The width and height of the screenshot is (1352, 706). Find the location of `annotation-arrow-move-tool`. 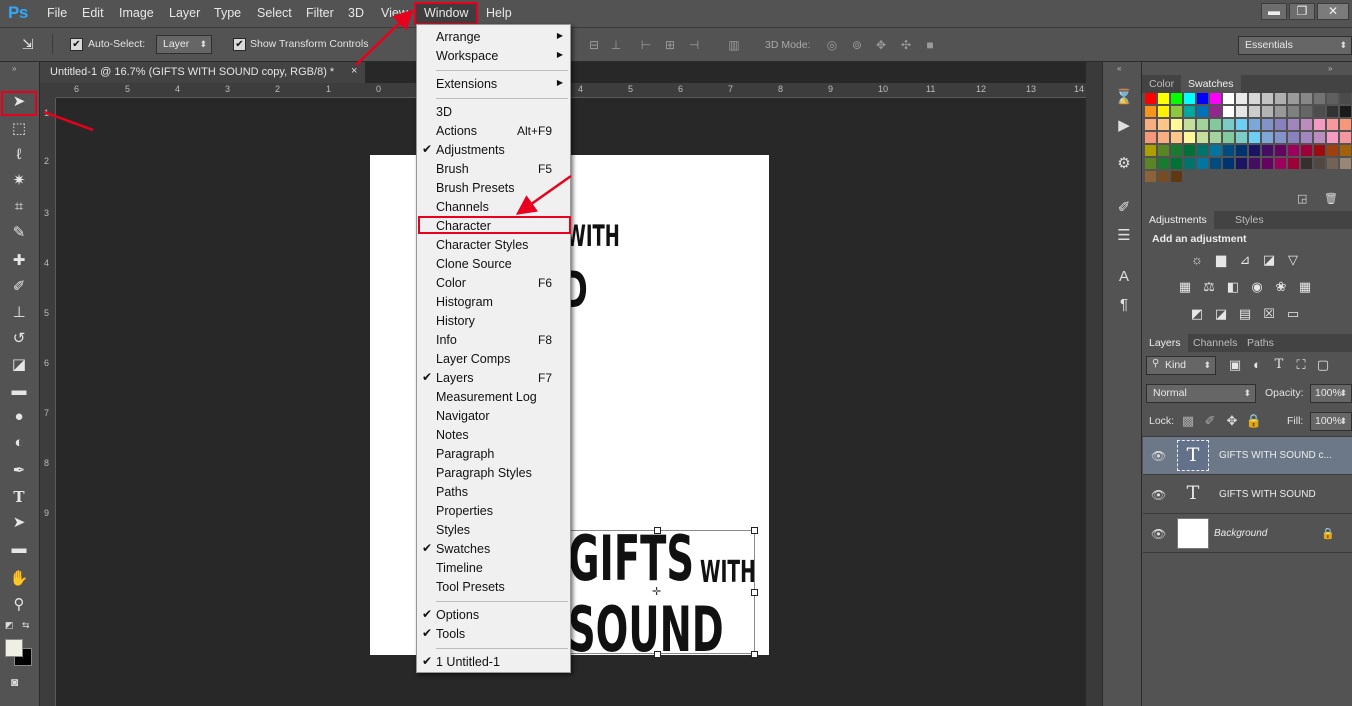

annotation-arrow-move-tool is located at coordinates (68, 121).